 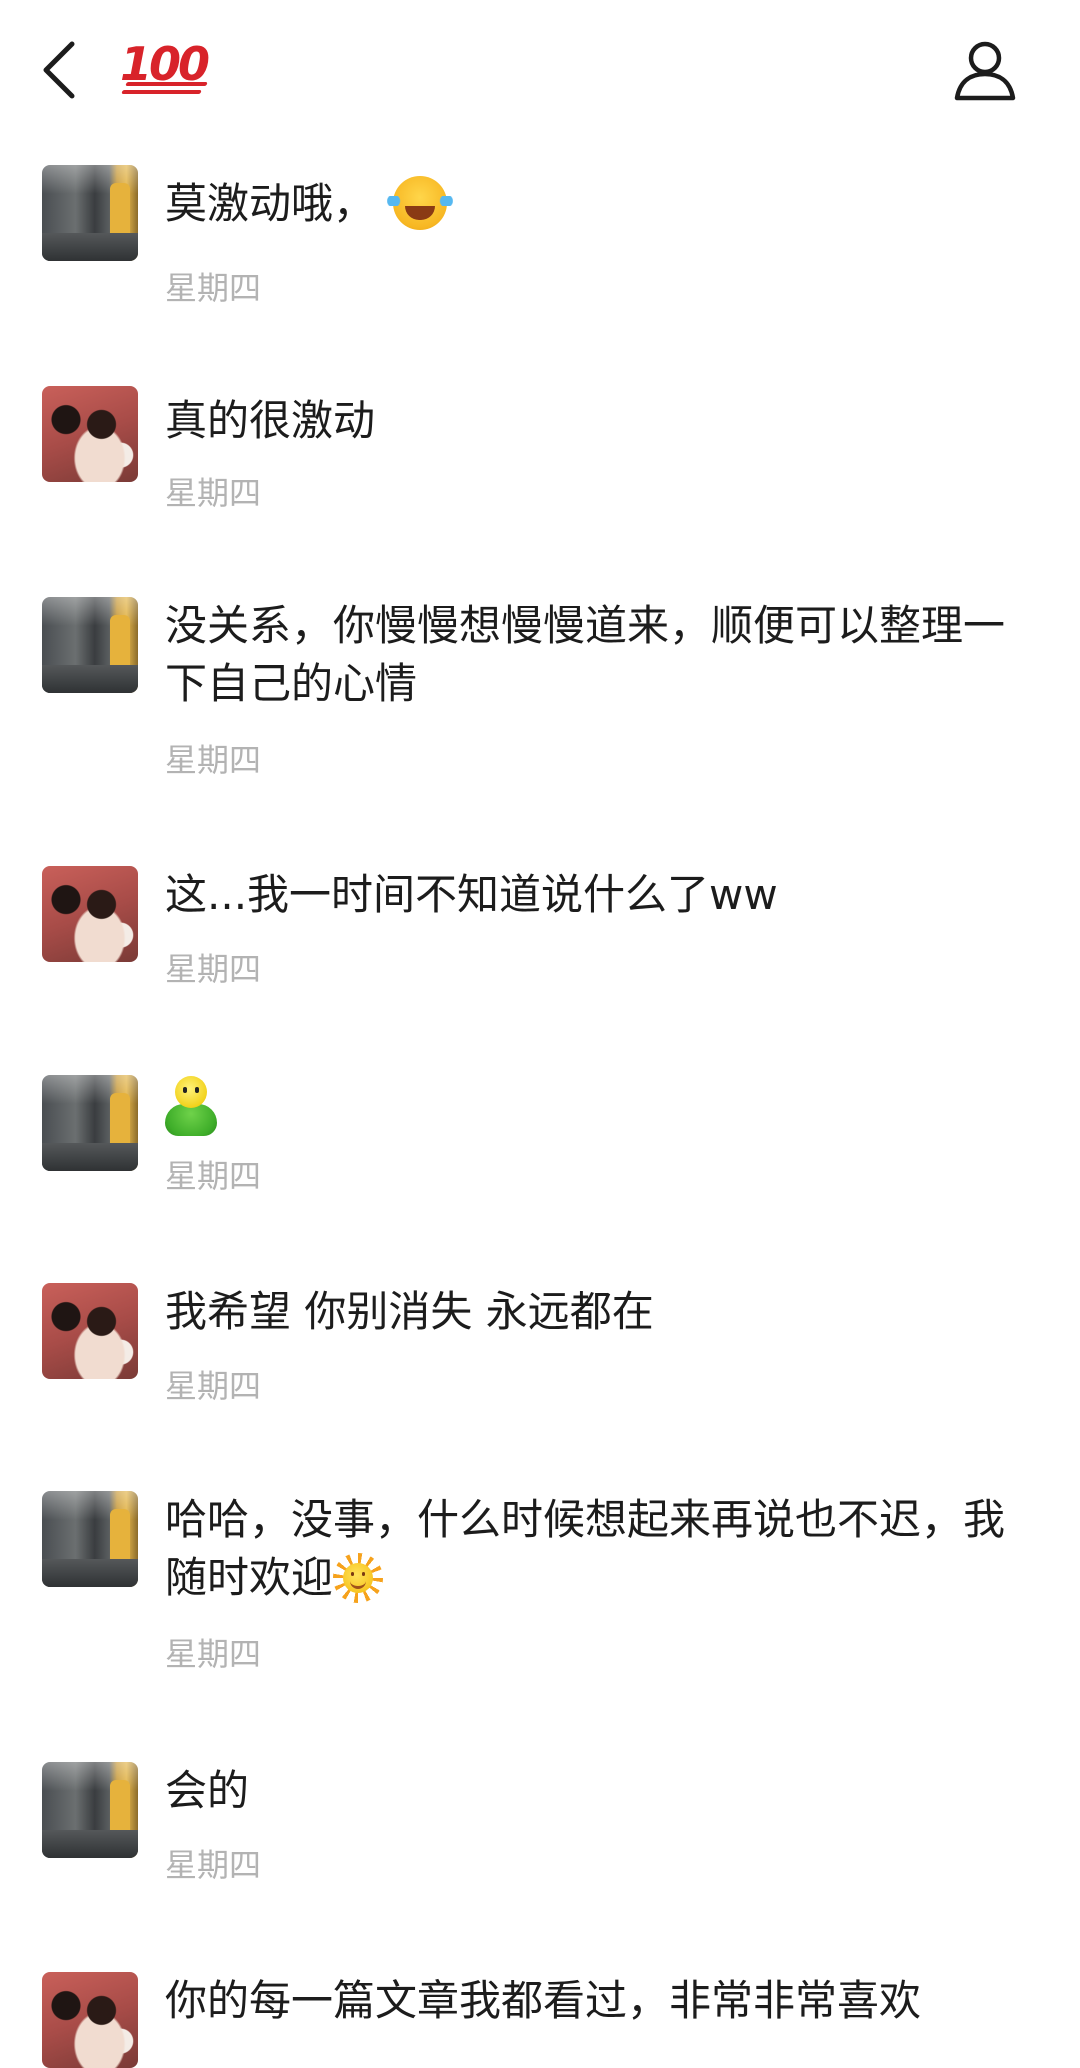 I want to click on back-button, so click(x=60, y=70).